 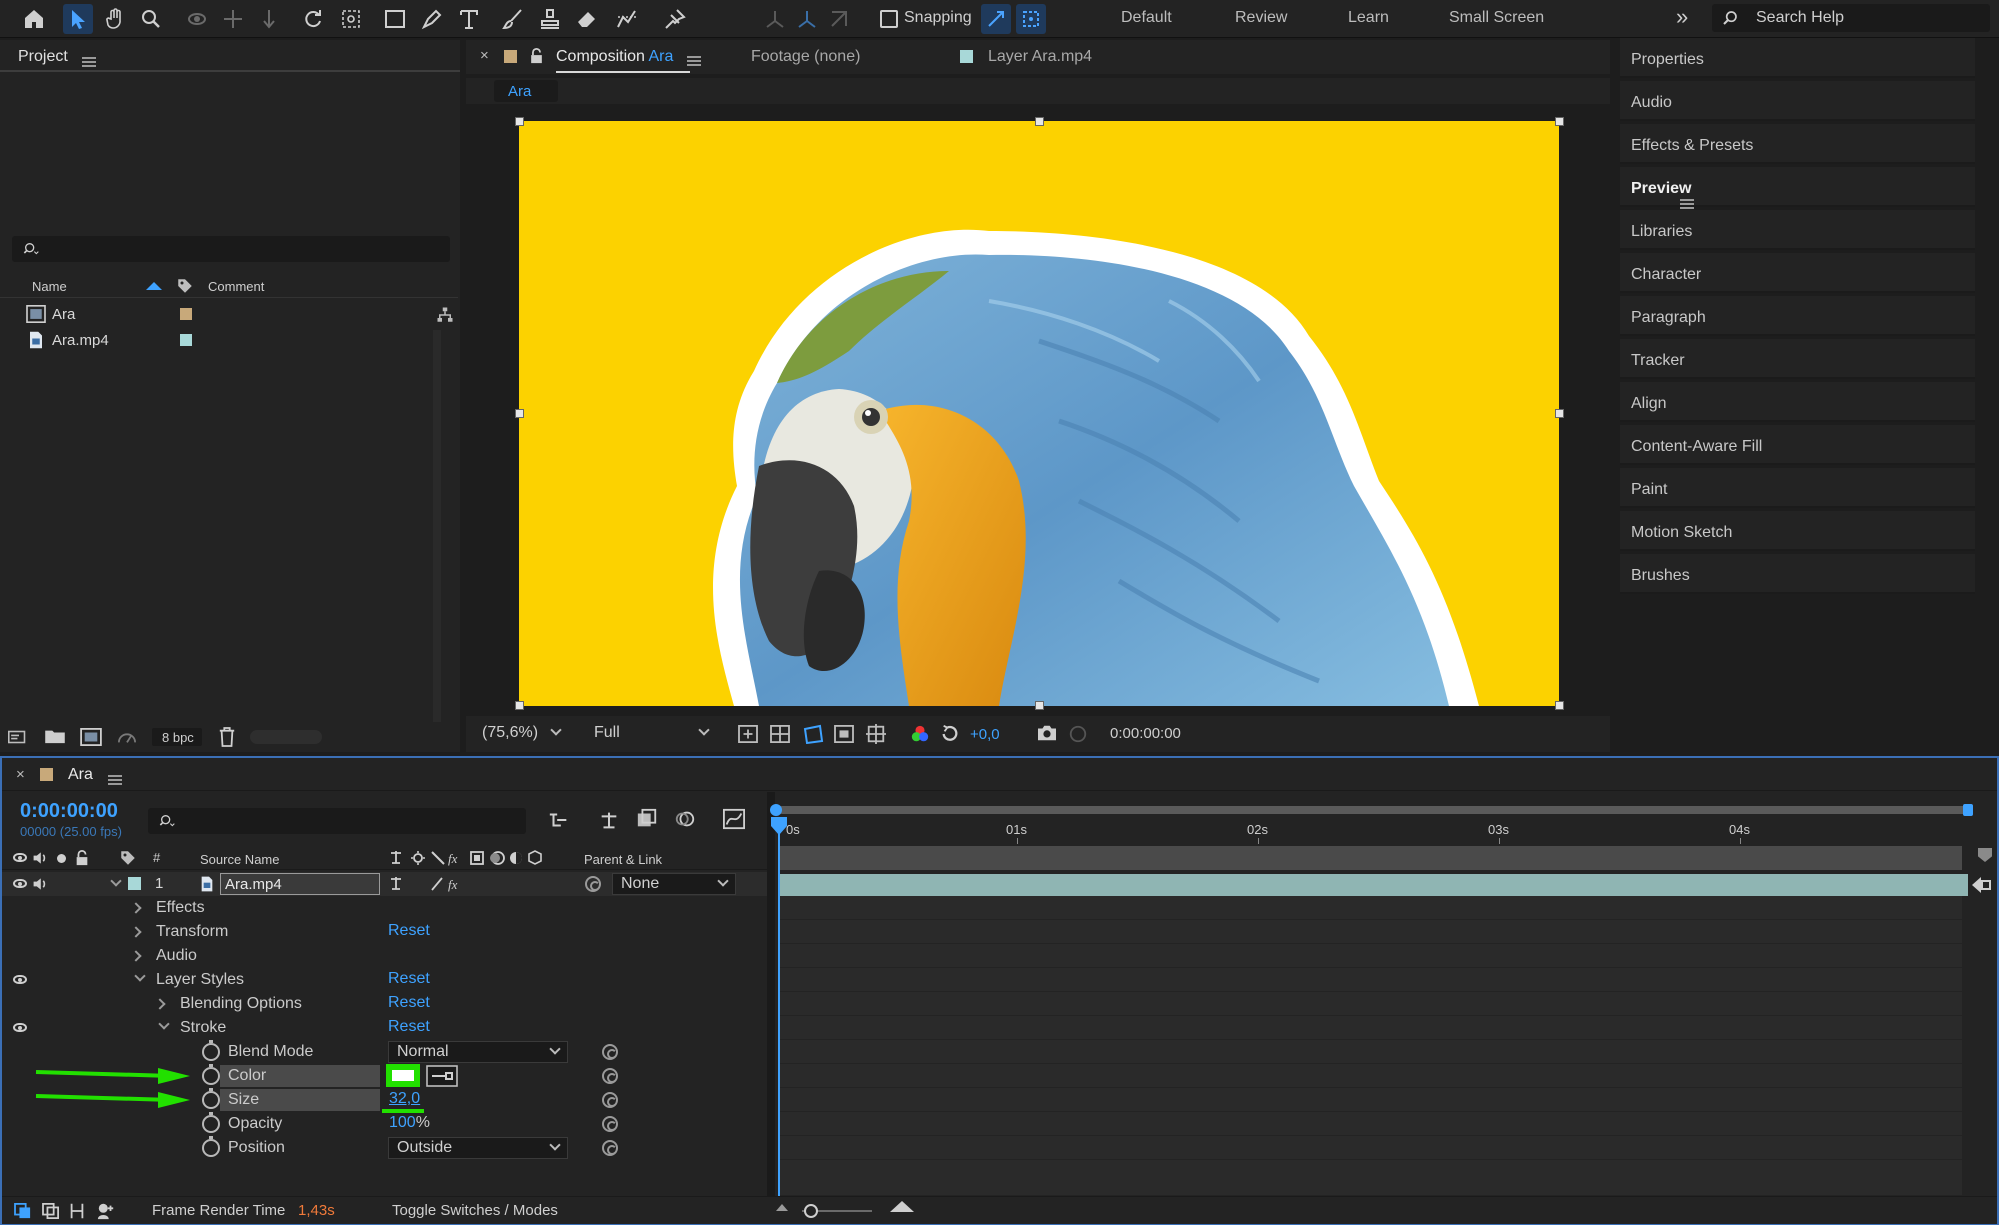 I want to click on in-out-toggle-icon, so click(x=77, y=1211).